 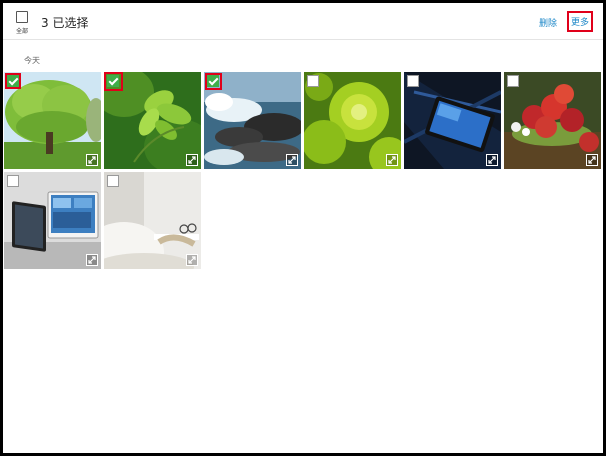 What do you see at coordinates (452, 120) in the screenshot?
I see `photo-tile-tablet-dark` at bounding box center [452, 120].